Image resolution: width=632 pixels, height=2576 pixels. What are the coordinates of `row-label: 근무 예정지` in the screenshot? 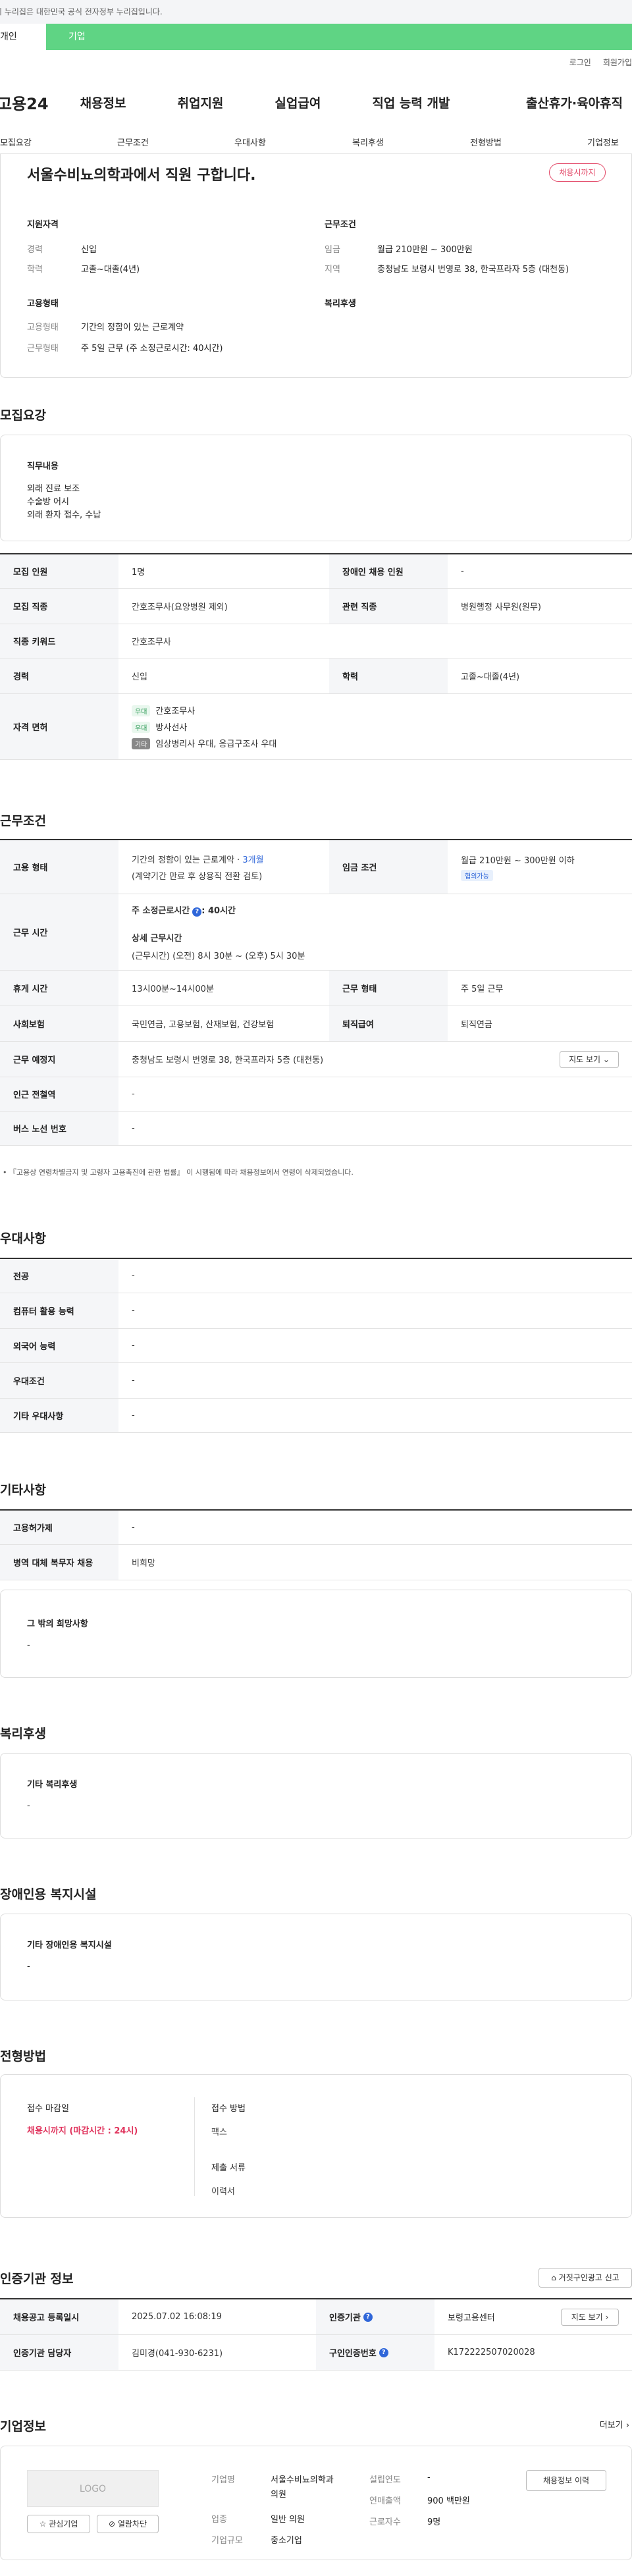 It's located at (59, 1059).